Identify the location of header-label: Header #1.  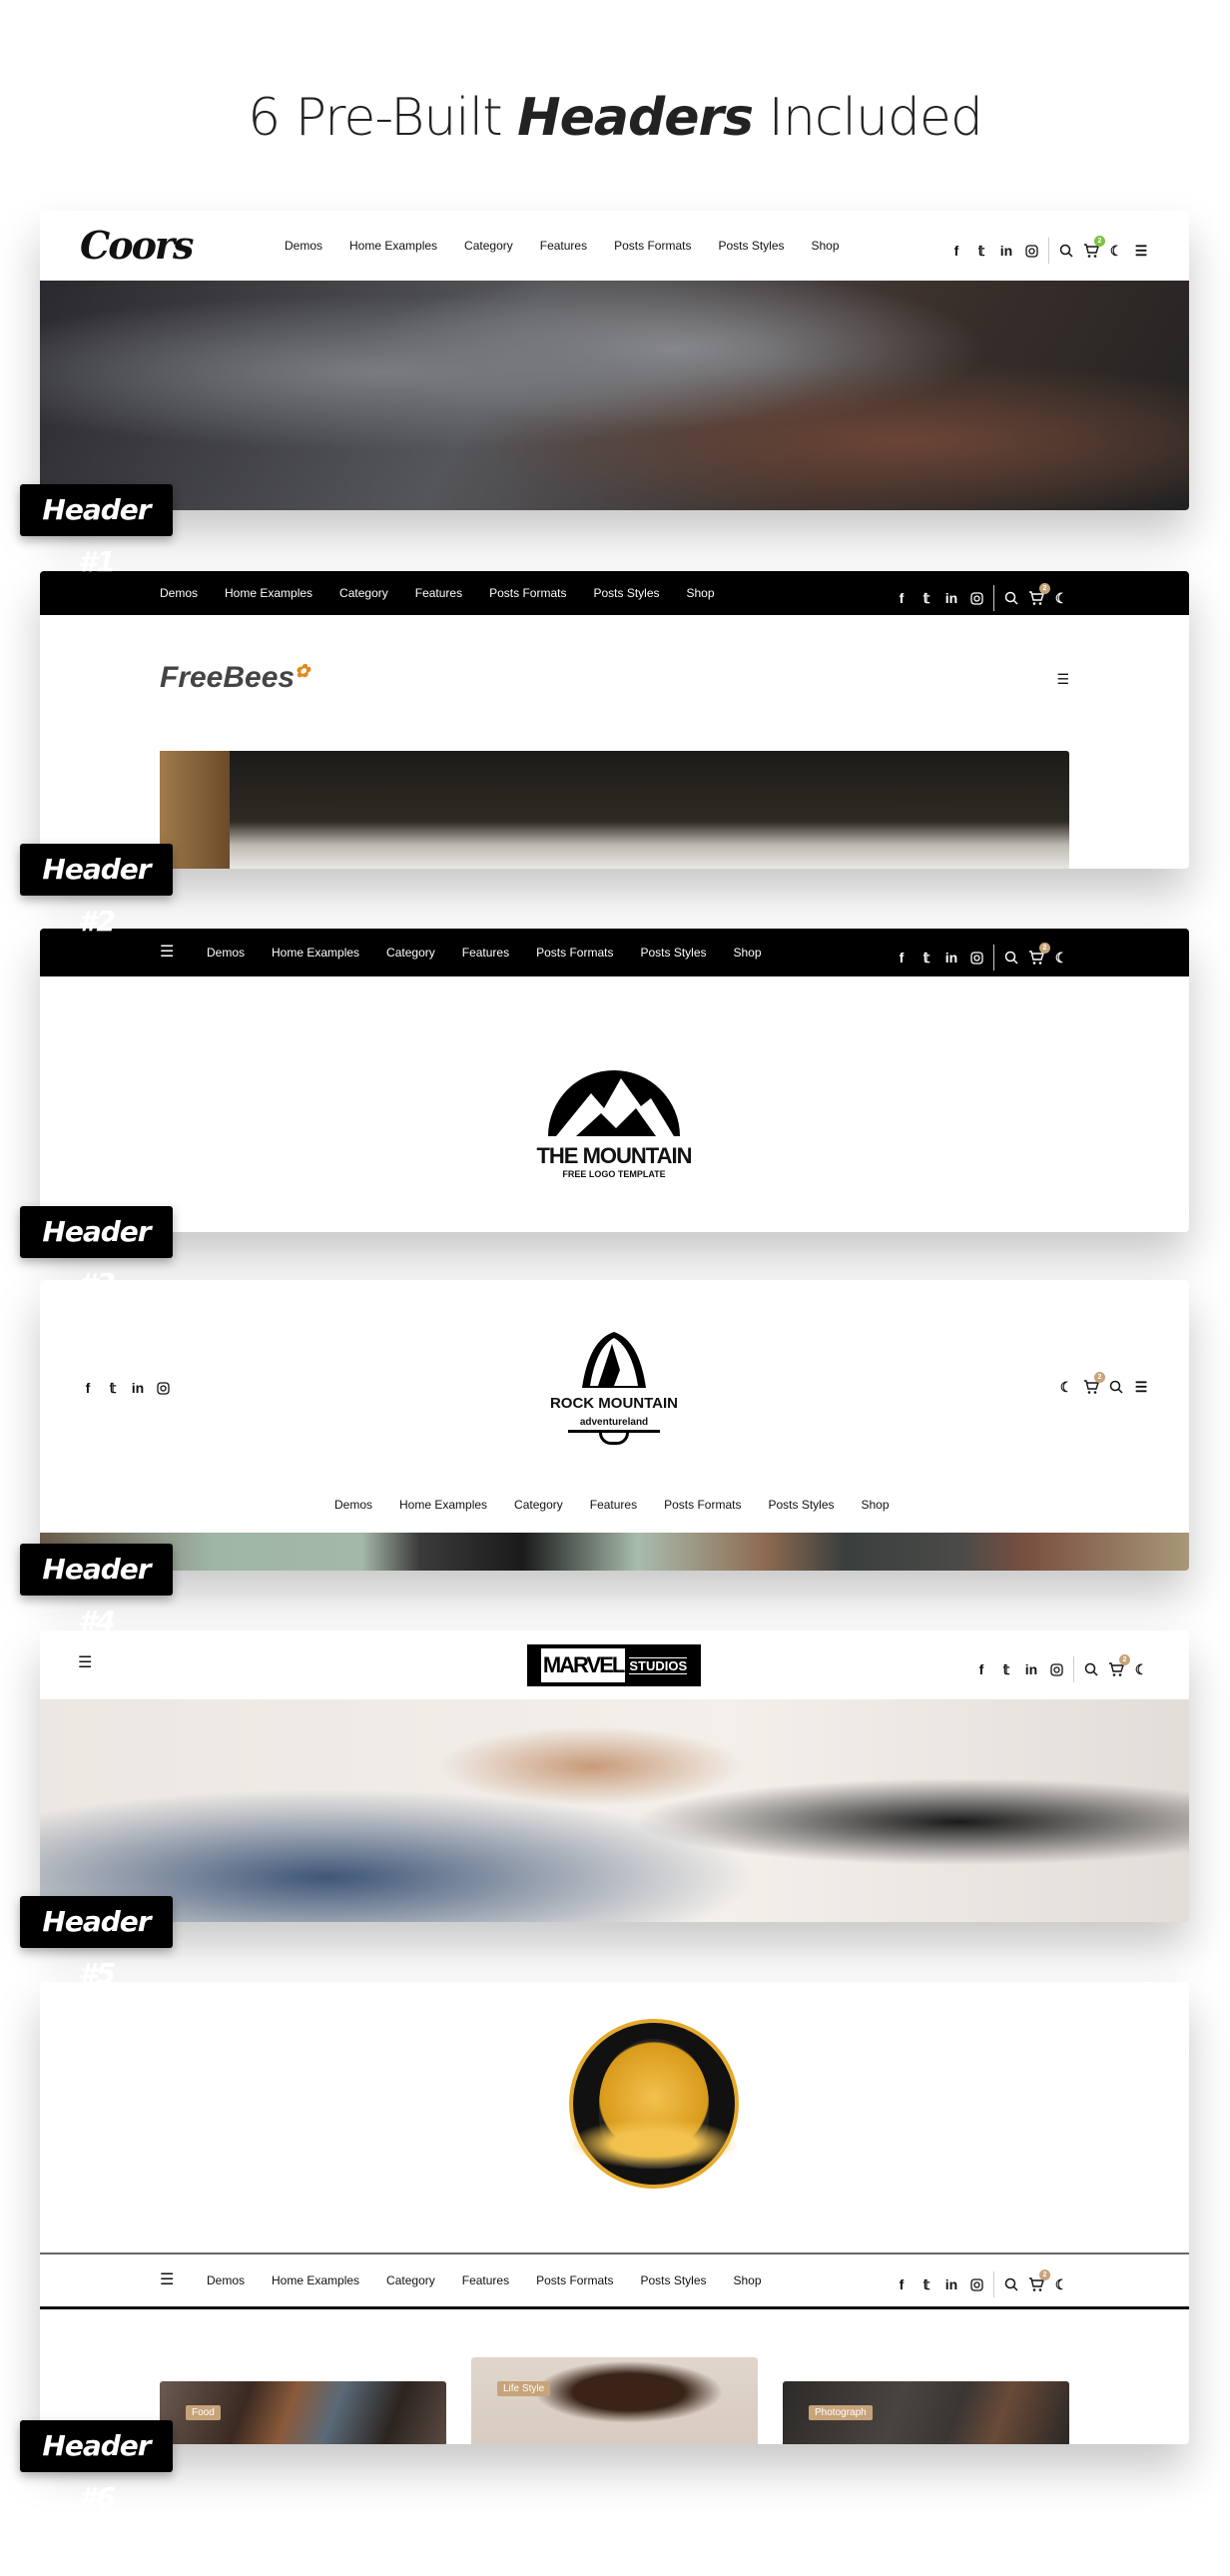
(97, 531).